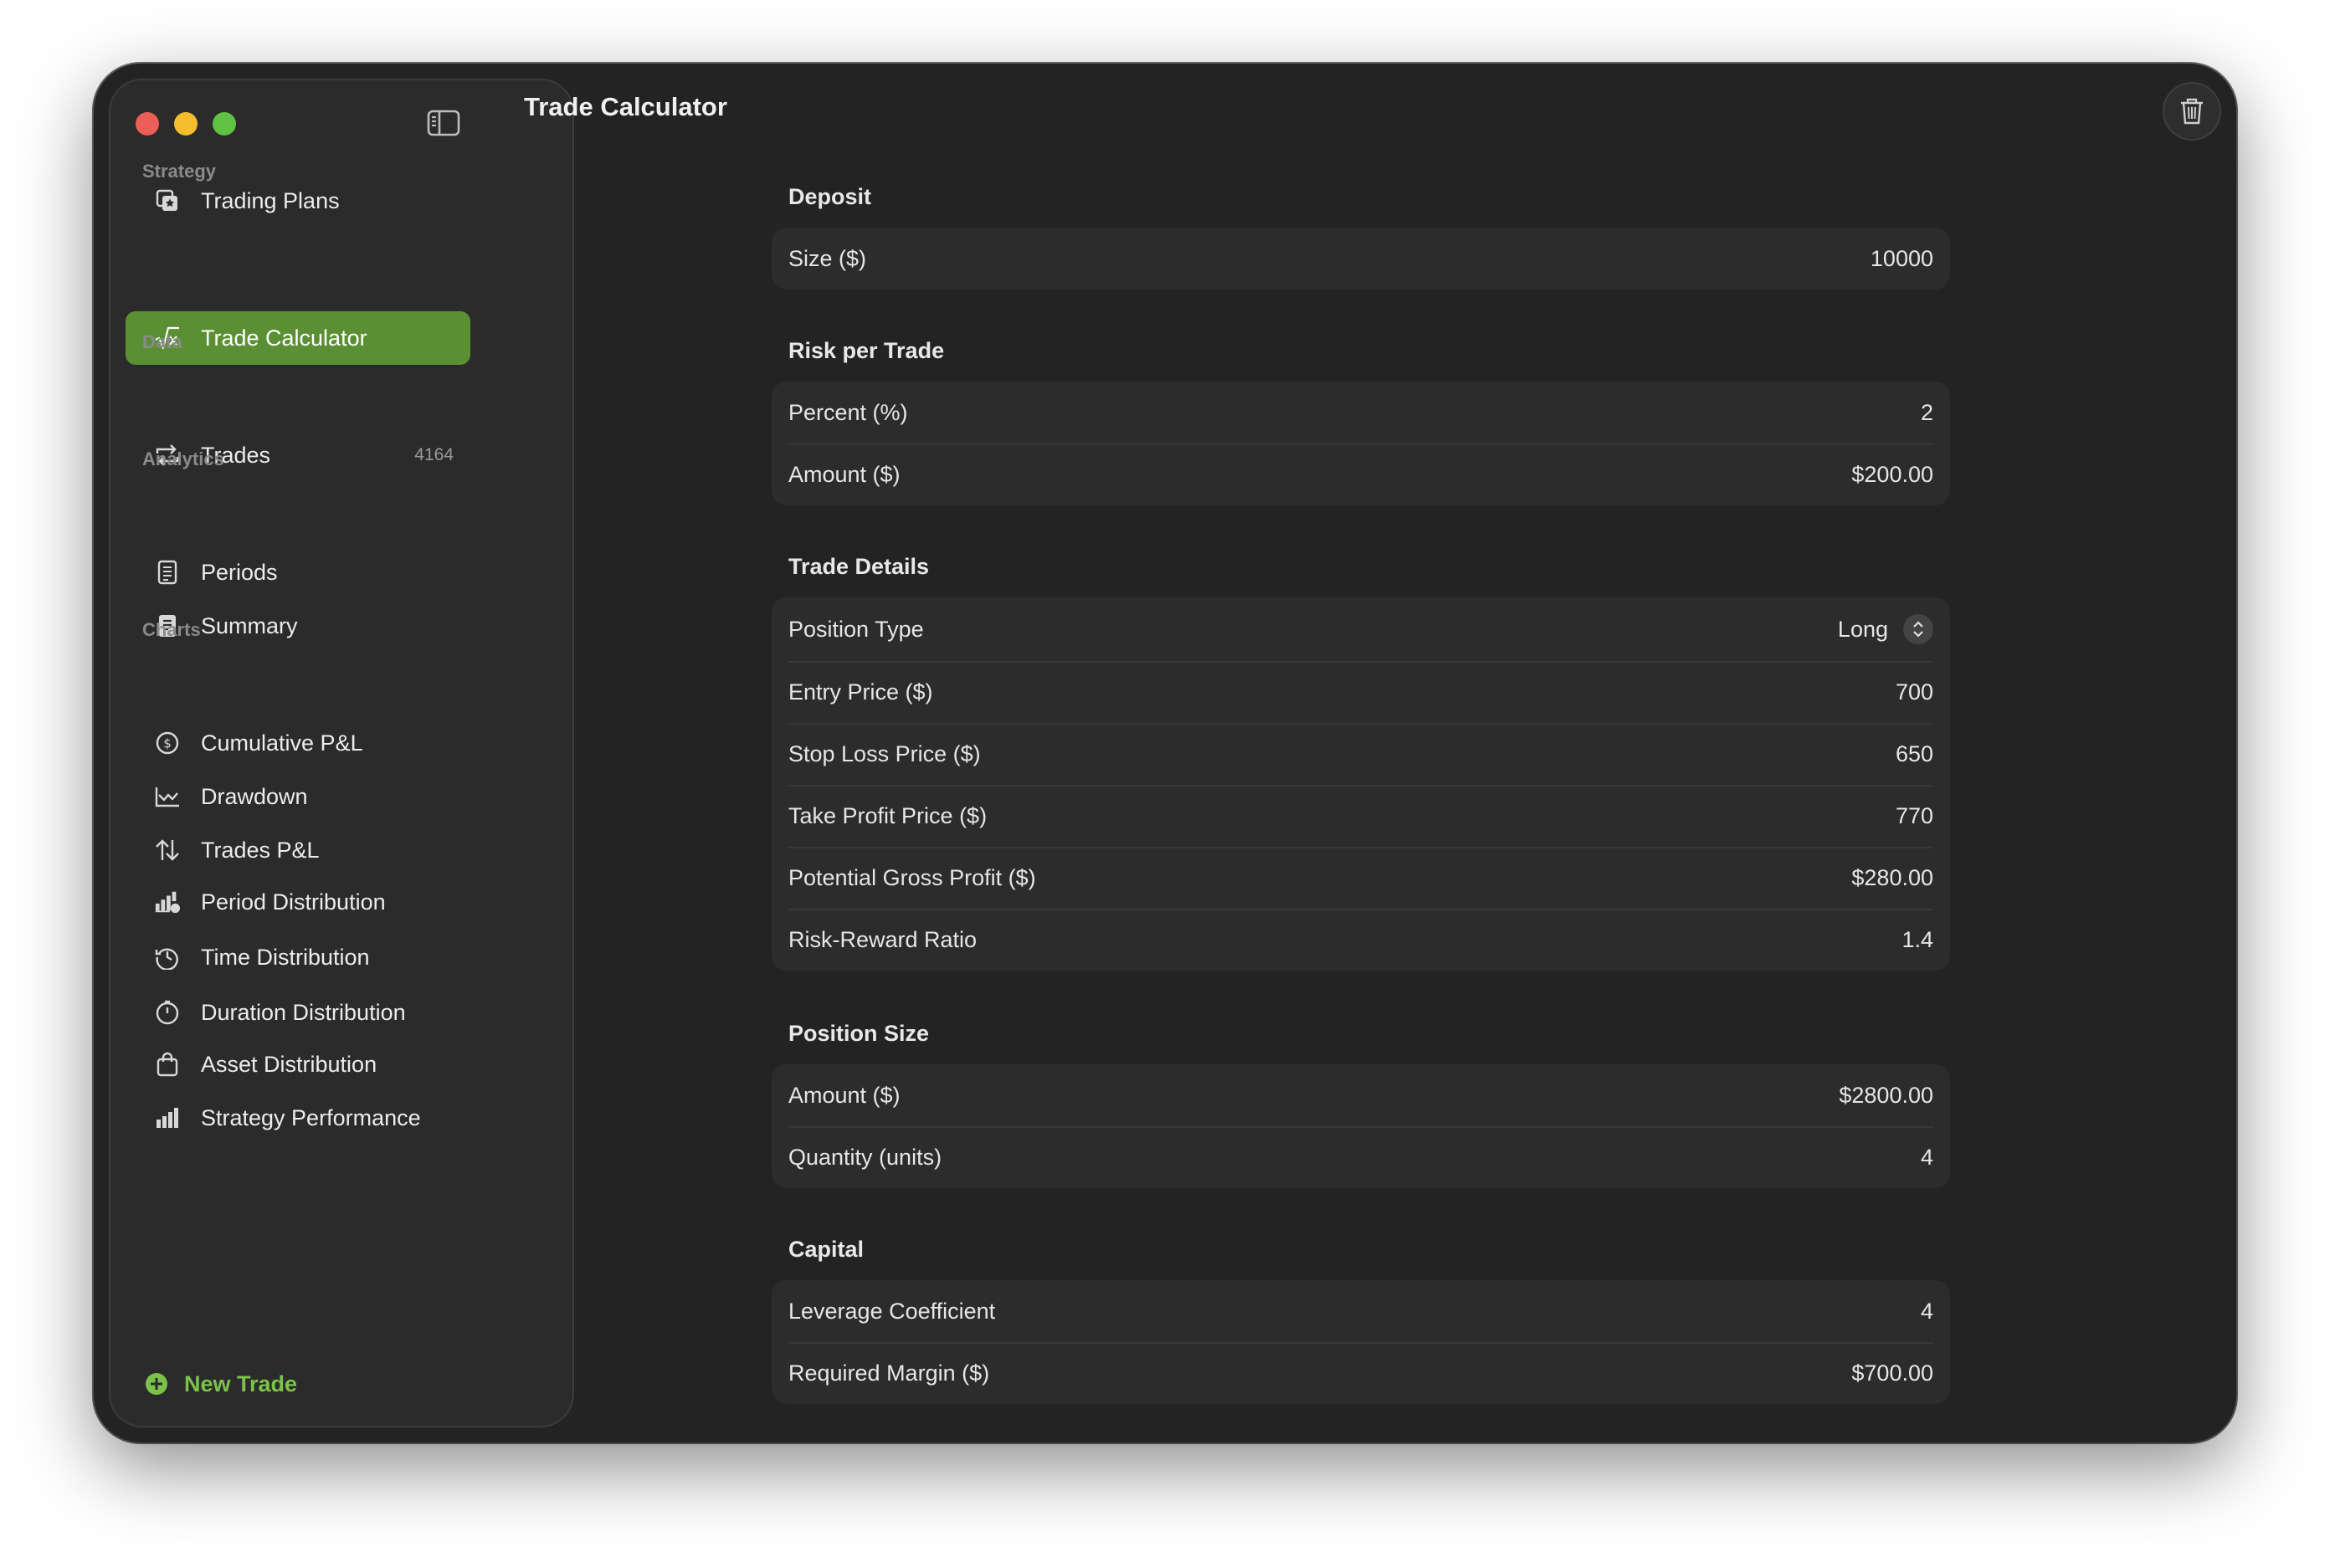 Image resolution: width=2330 pixels, height=1568 pixels. Describe the element at coordinates (1892, 877) in the screenshot. I see `potential-profit-value: $280.00` at that location.